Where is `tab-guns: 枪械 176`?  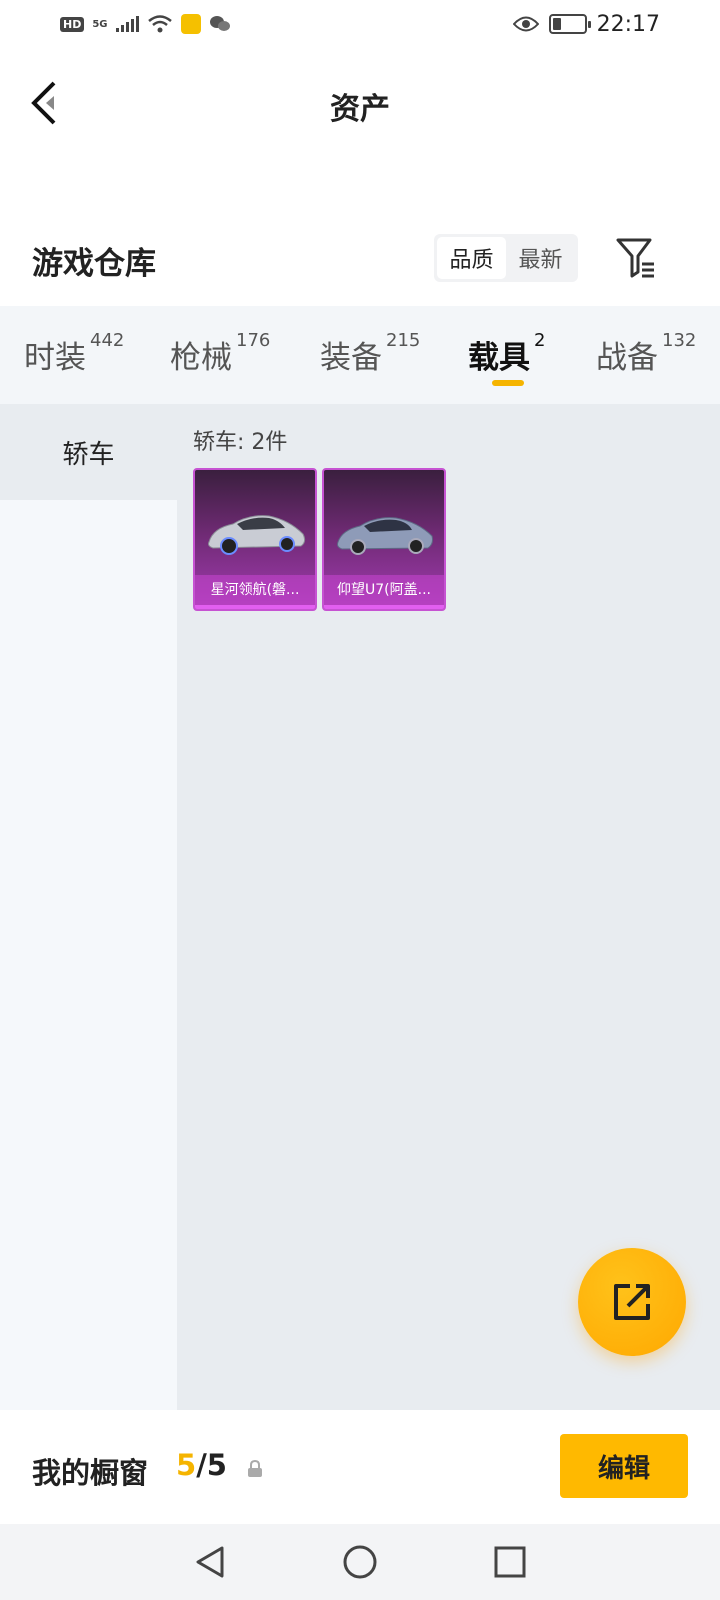
tab-guns: 枪械 176 is located at coordinates (220, 353).